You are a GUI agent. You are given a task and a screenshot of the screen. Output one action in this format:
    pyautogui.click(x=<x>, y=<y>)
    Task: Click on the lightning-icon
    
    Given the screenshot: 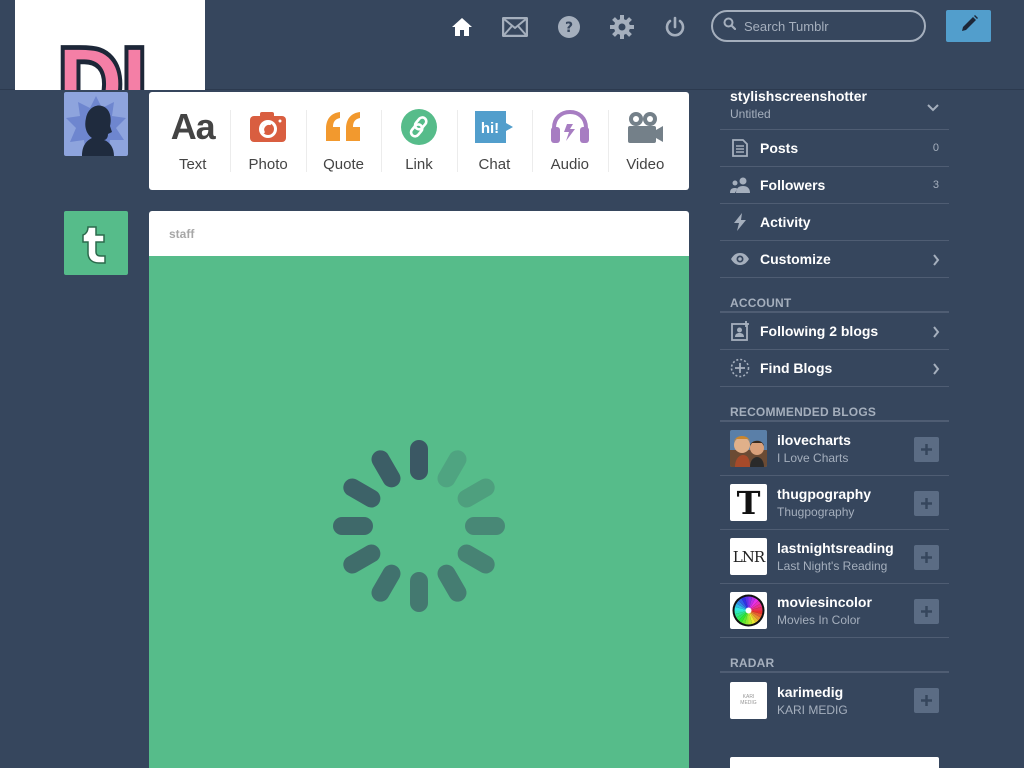 What is the action you would take?
    pyautogui.click(x=740, y=222)
    